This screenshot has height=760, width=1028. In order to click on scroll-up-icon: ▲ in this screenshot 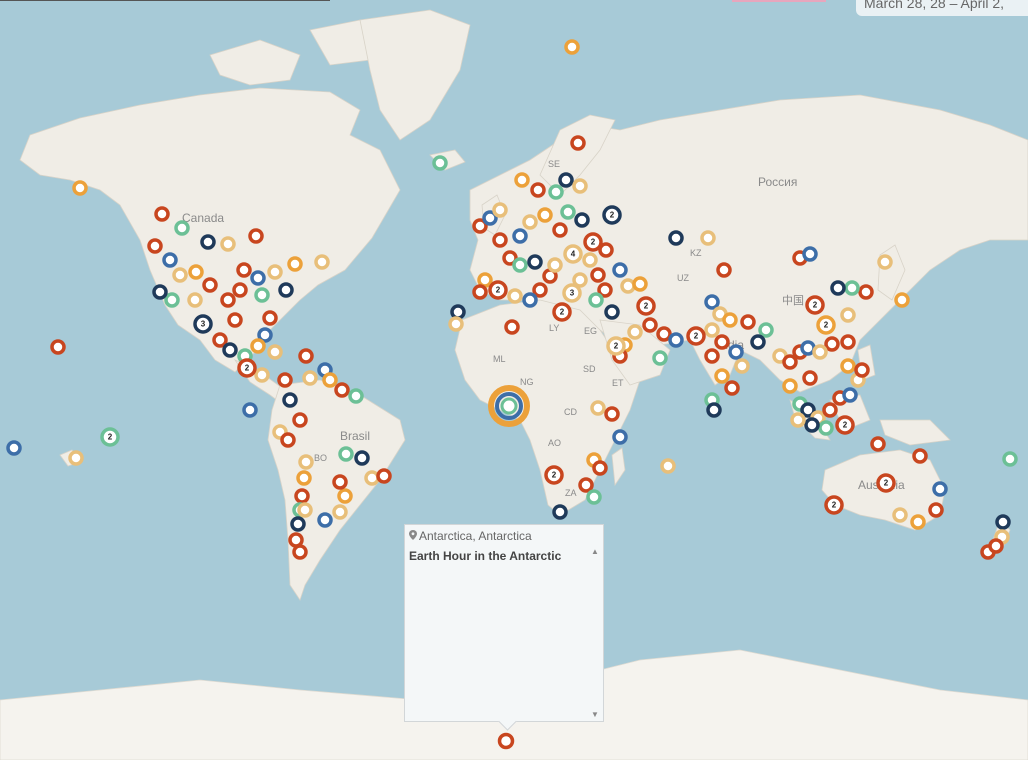, I will do `click(595, 551)`.